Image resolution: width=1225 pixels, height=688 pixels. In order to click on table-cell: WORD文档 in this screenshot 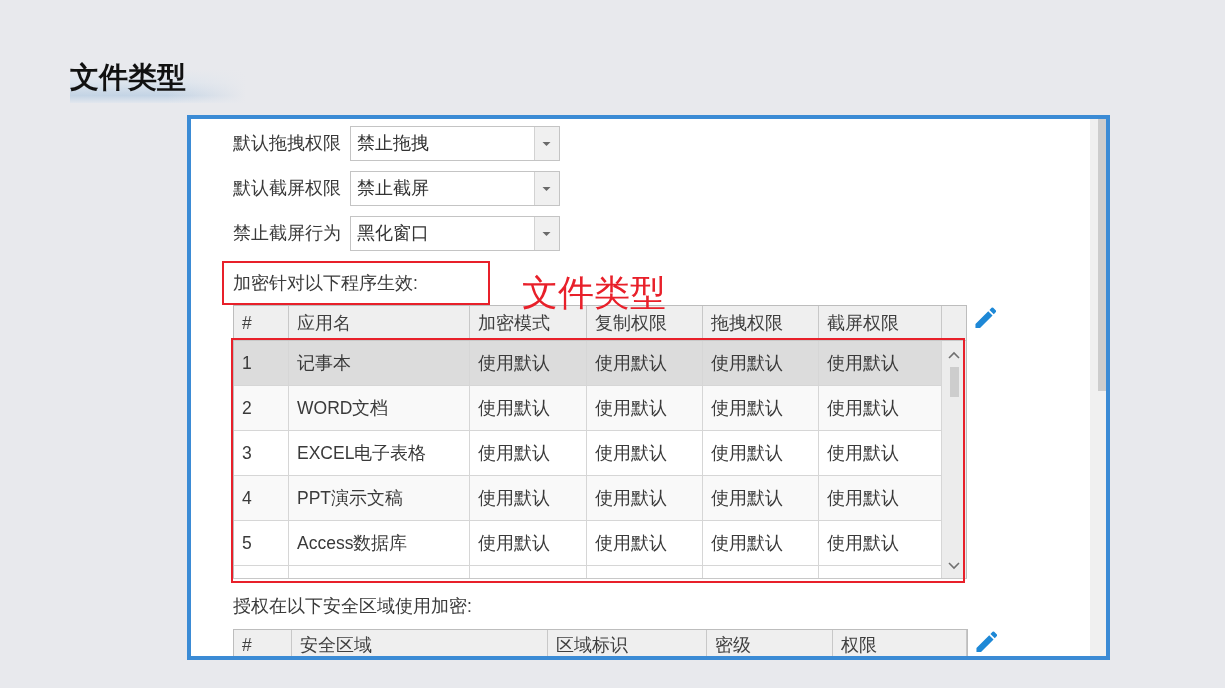, I will do `click(379, 408)`.